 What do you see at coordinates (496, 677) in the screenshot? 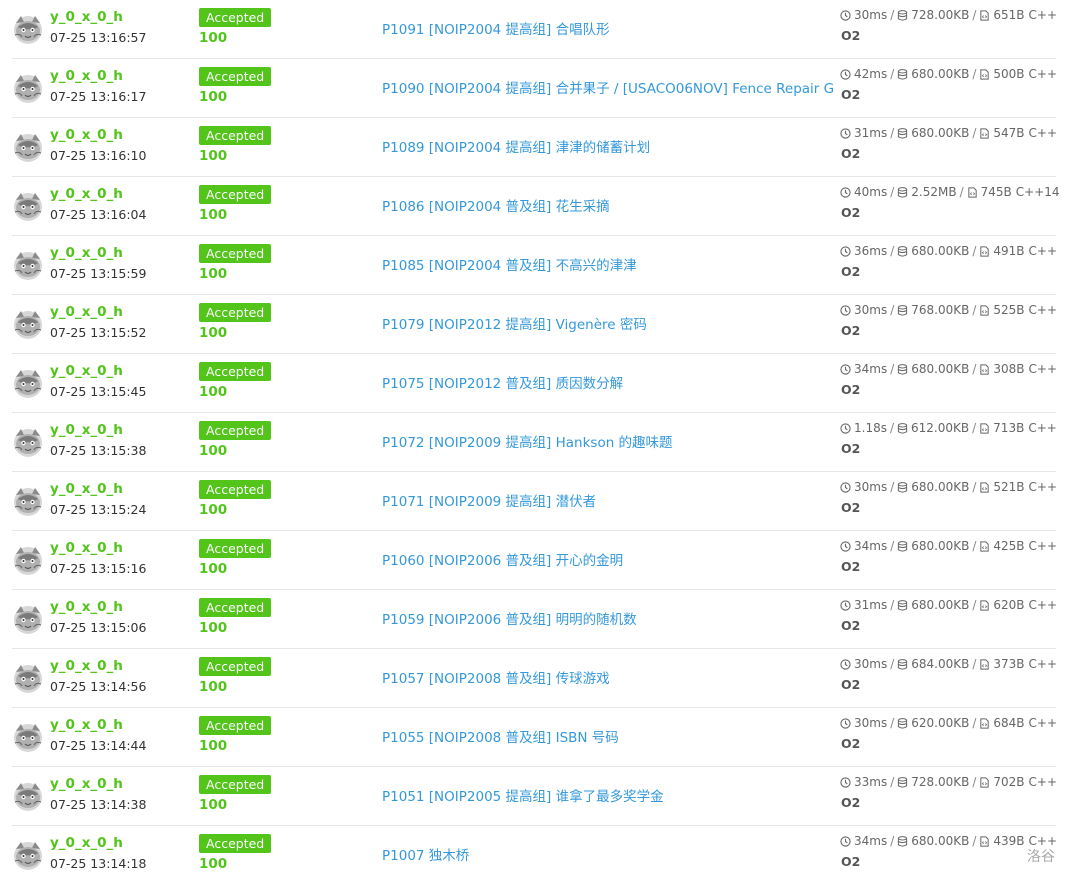
I see `problem-link: P1057 [NOIP2008 普及组] 传球游戏` at bounding box center [496, 677].